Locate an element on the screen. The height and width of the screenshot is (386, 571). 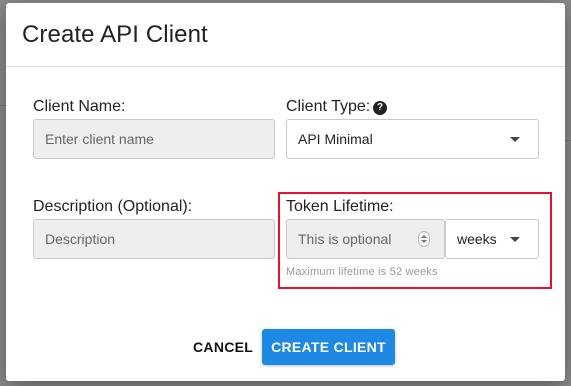
client-type-select: API Minimal is located at coordinates (412, 139).